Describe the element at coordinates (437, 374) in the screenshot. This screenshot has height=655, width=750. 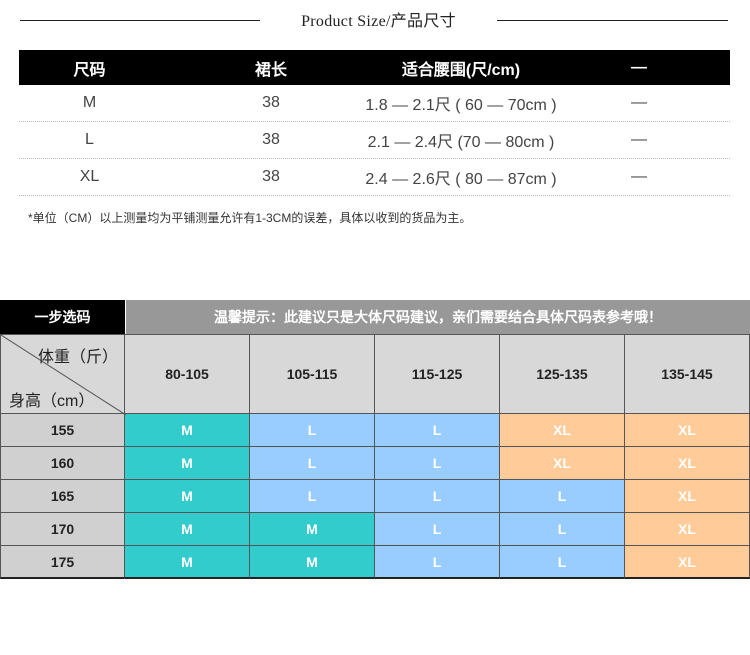
I see `weight-range: 115-125` at that location.